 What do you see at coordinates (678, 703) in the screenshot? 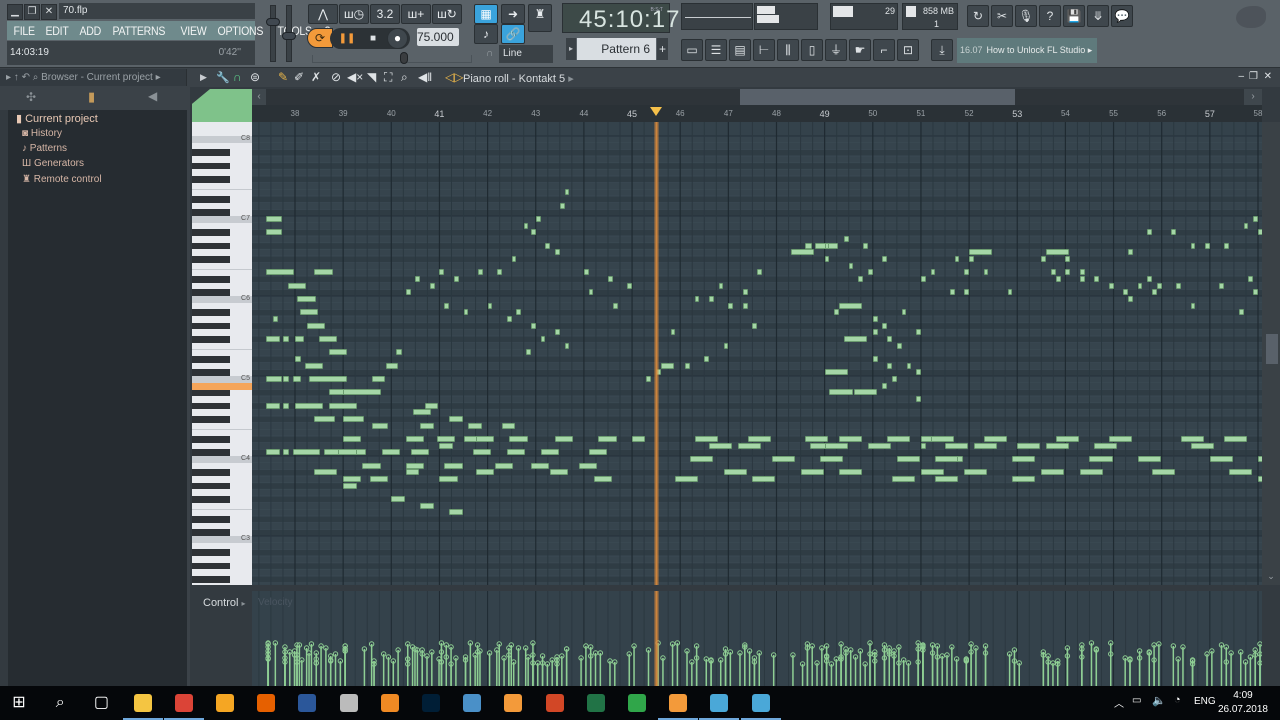
I see `fl-studio-active-icon` at bounding box center [678, 703].